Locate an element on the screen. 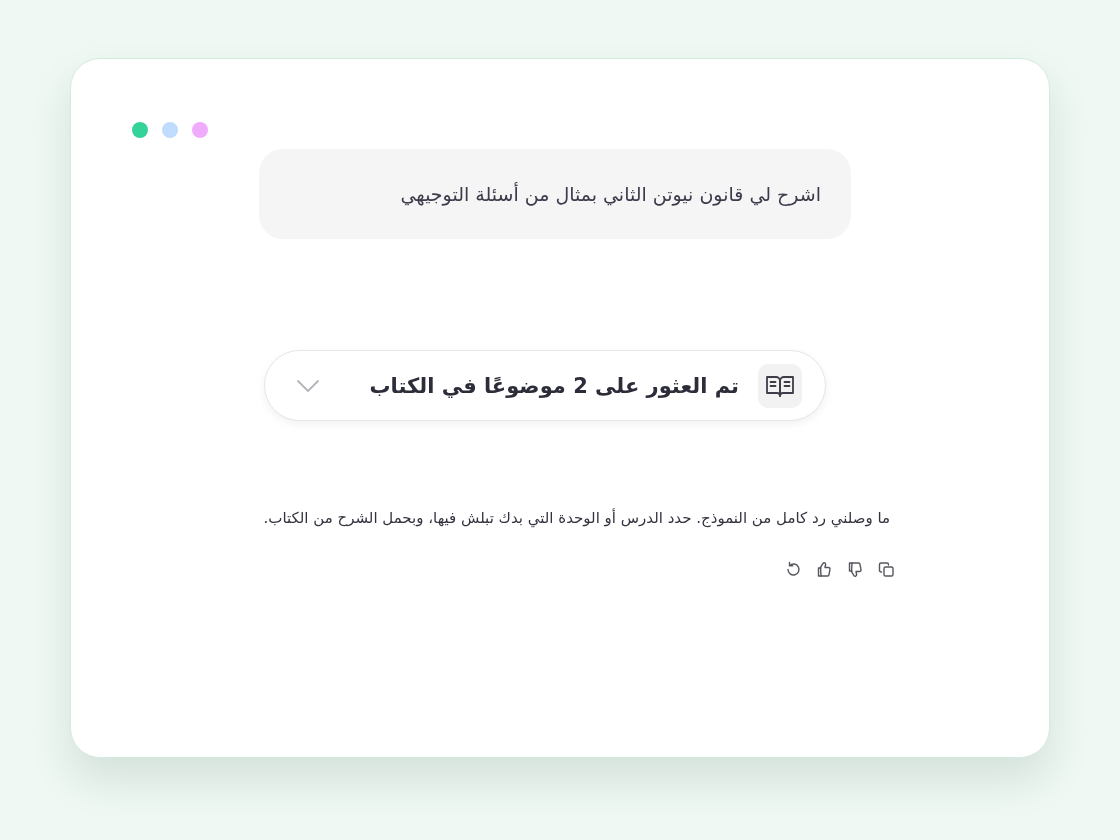  user-message-bubble: اشرح لي قانون نيوتن الثاني بمثال من أسئلة التوجيهي is located at coordinates (555, 194).